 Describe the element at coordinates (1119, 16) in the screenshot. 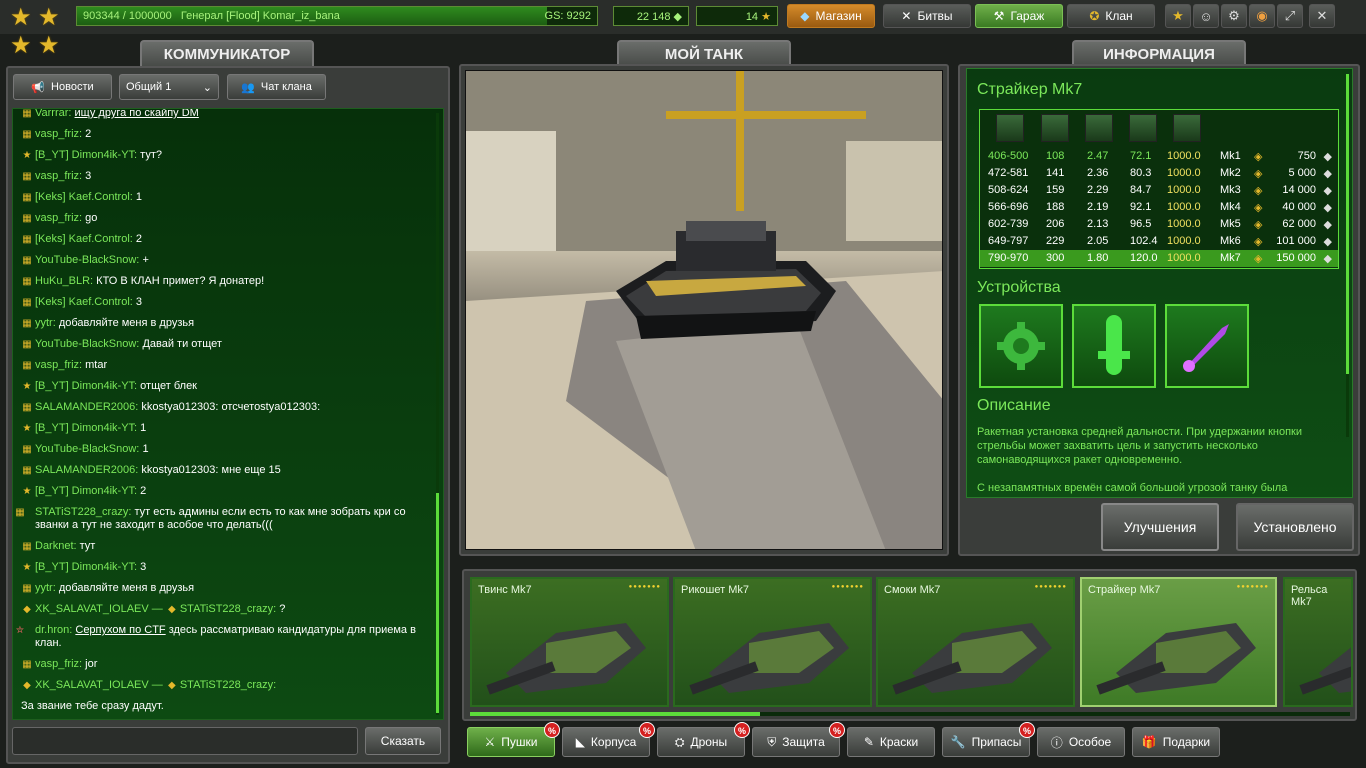

I see `clan-label: Клан` at that location.